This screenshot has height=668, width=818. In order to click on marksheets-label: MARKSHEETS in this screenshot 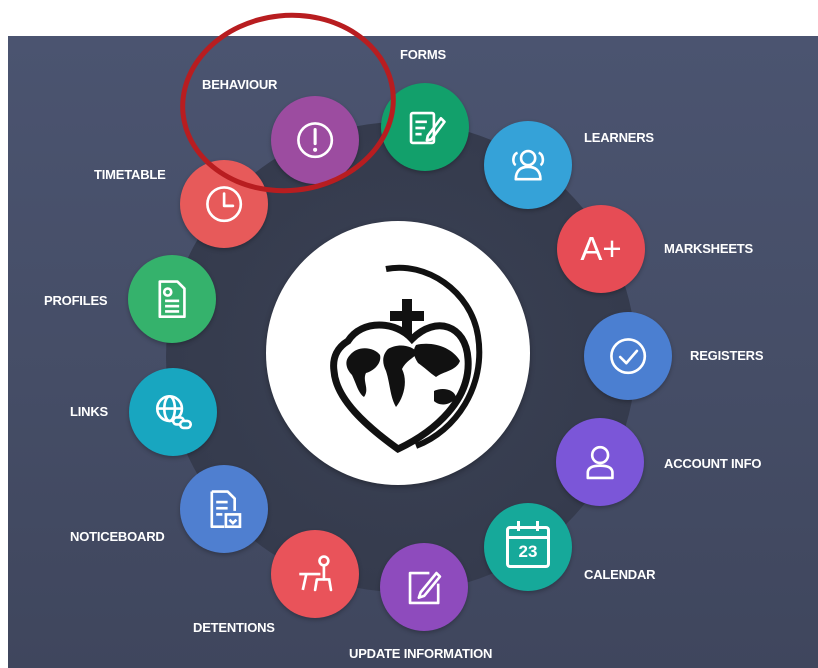, I will do `click(708, 248)`.